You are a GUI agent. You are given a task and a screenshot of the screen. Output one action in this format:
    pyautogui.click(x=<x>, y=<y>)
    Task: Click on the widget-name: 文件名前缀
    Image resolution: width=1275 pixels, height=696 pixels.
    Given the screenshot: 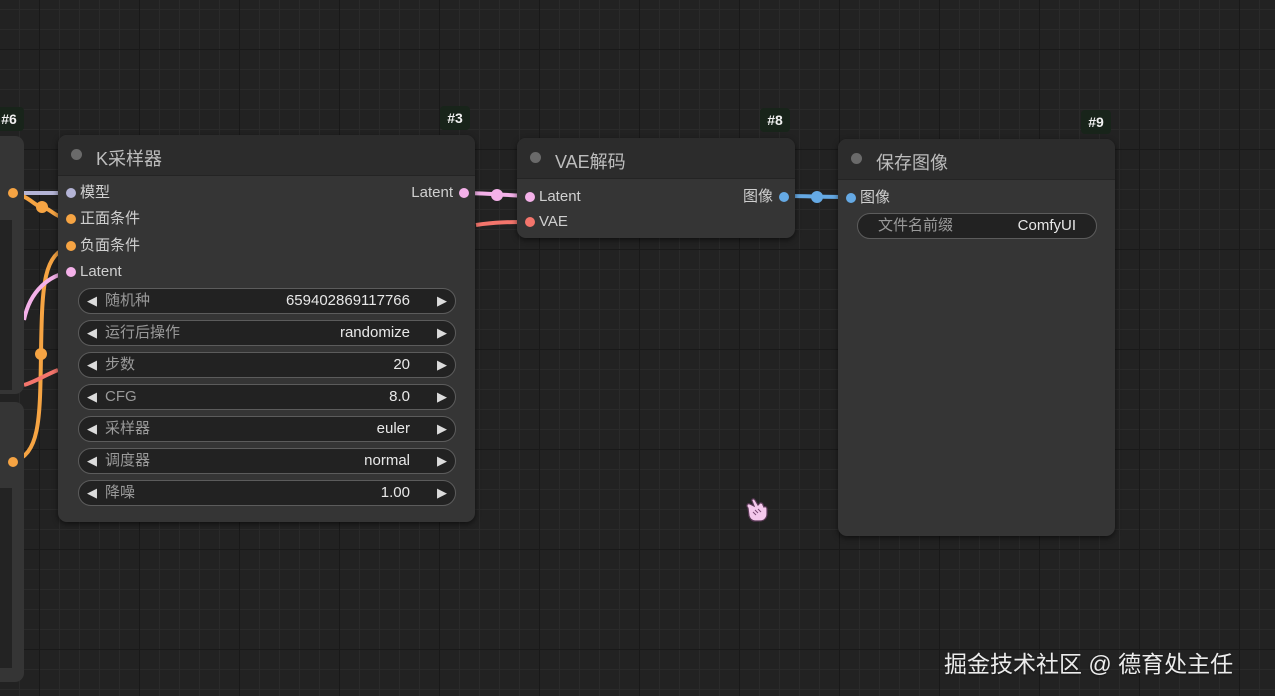 What is the action you would take?
    pyautogui.click(x=916, y=225)
    